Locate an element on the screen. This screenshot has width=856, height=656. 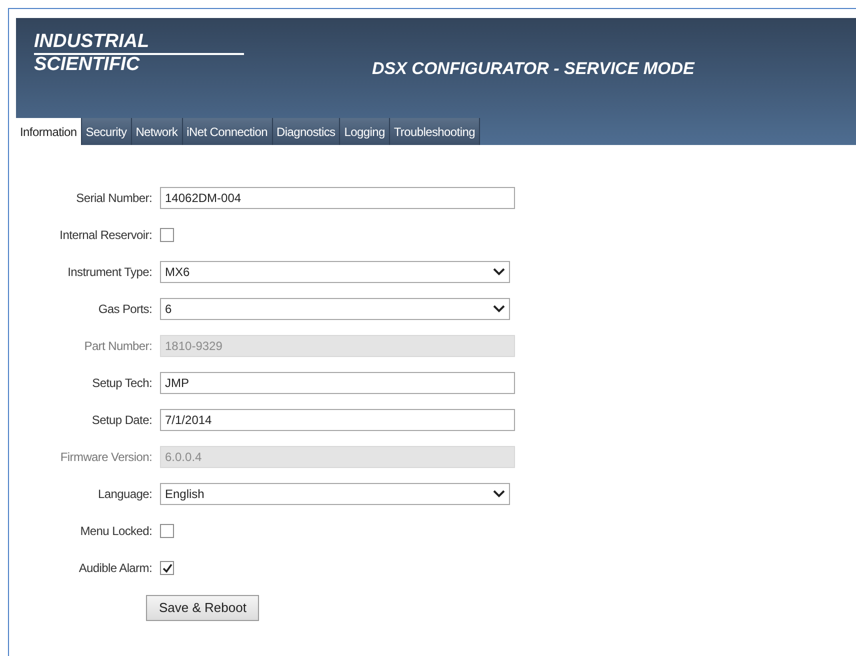
tab: Logging is located at coordinates (365, 131).